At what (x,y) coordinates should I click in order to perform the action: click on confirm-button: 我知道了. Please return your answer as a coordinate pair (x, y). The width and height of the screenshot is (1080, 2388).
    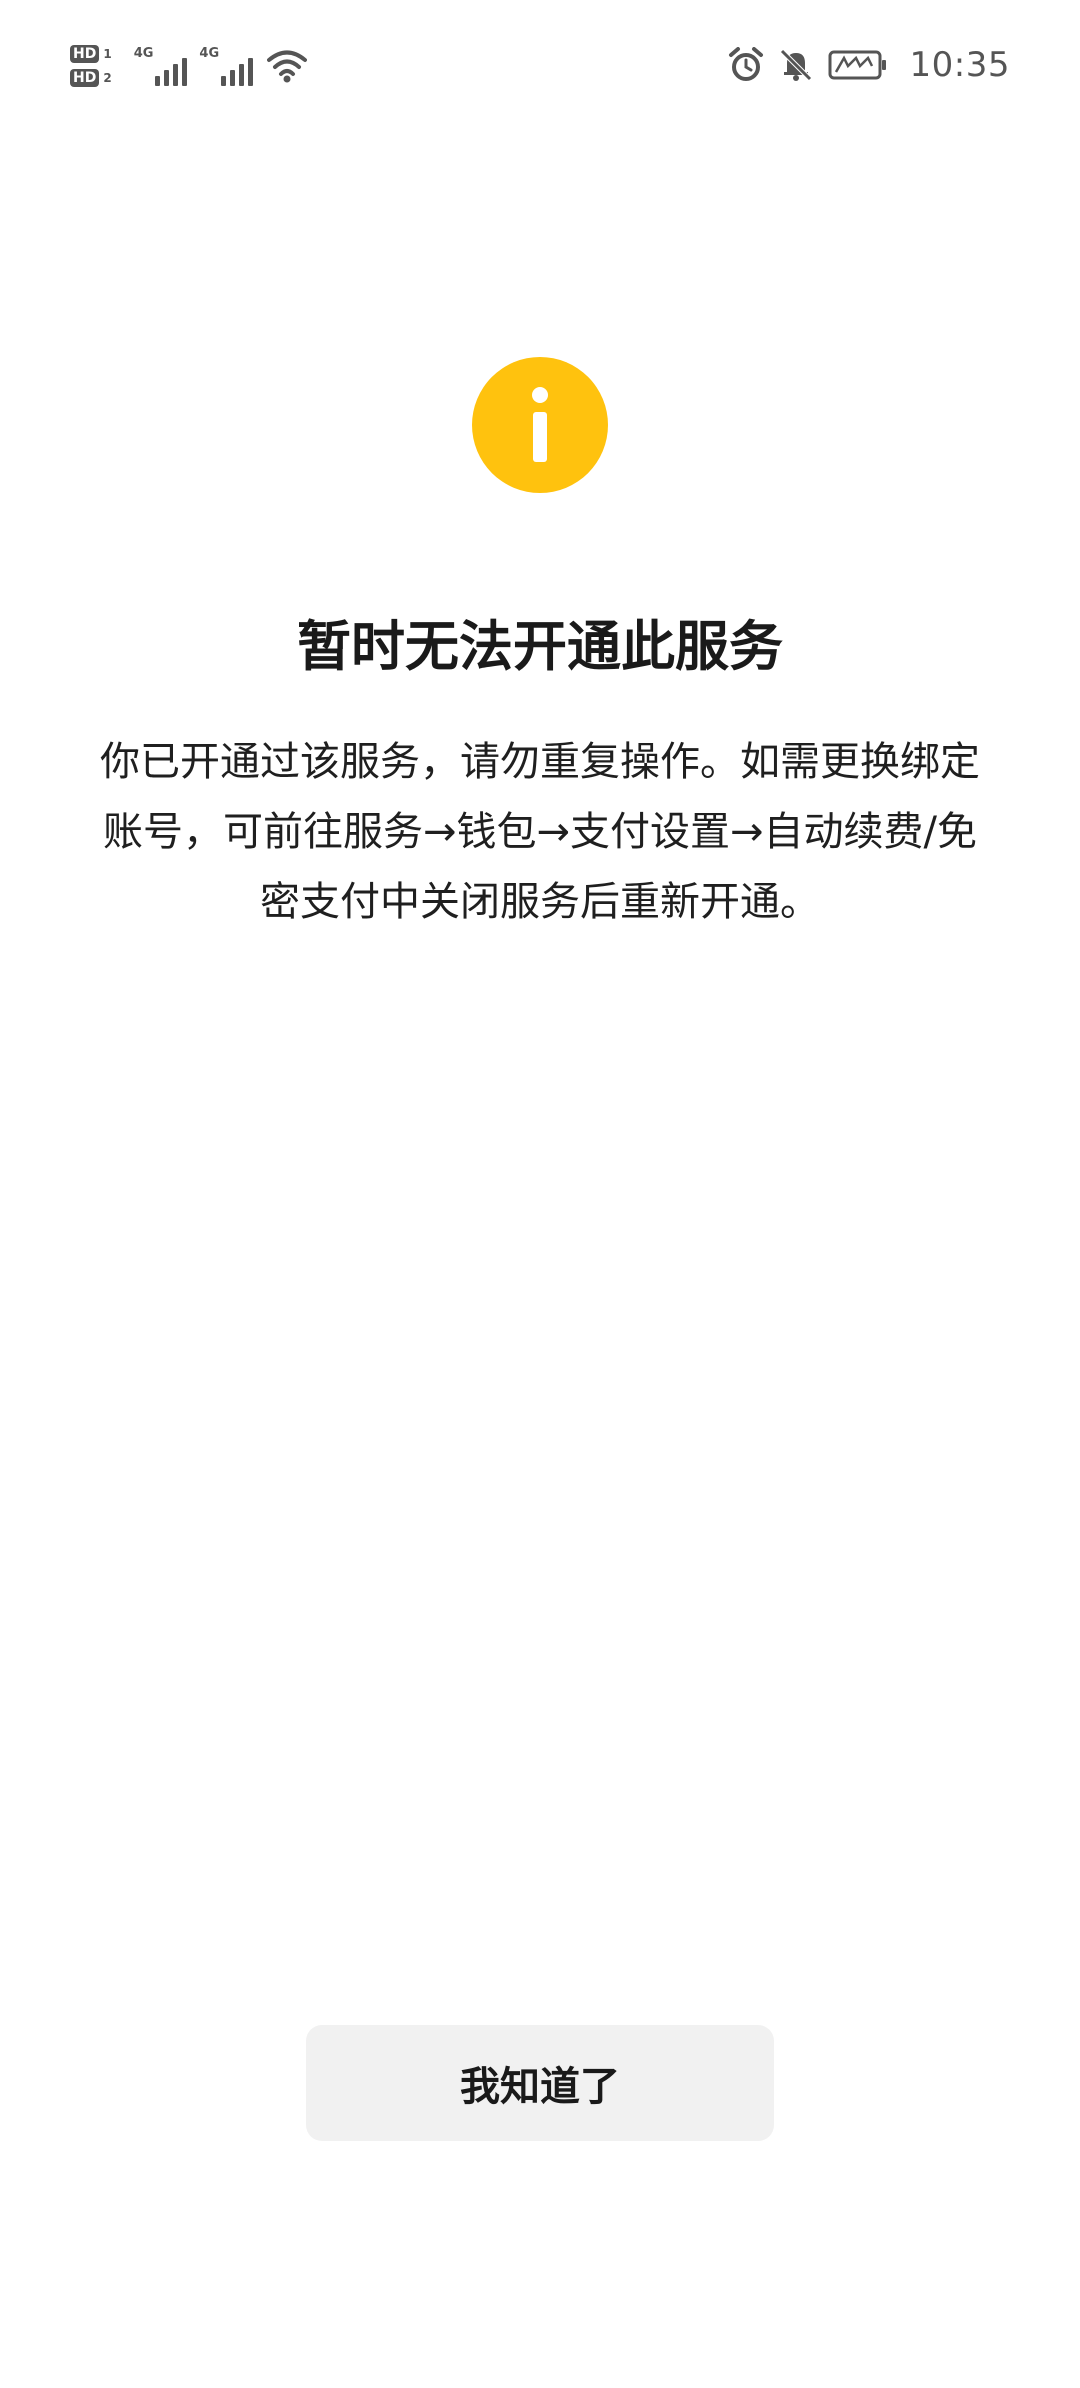
    Looking at the image, I should click on (540, 2083).